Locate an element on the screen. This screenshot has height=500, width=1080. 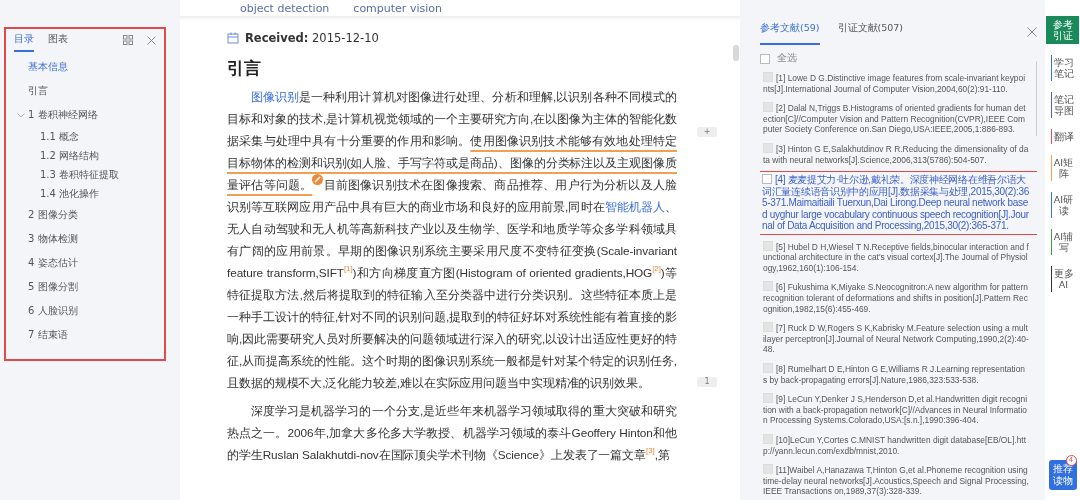
calendar-icon is located at coordinates (233, 38).